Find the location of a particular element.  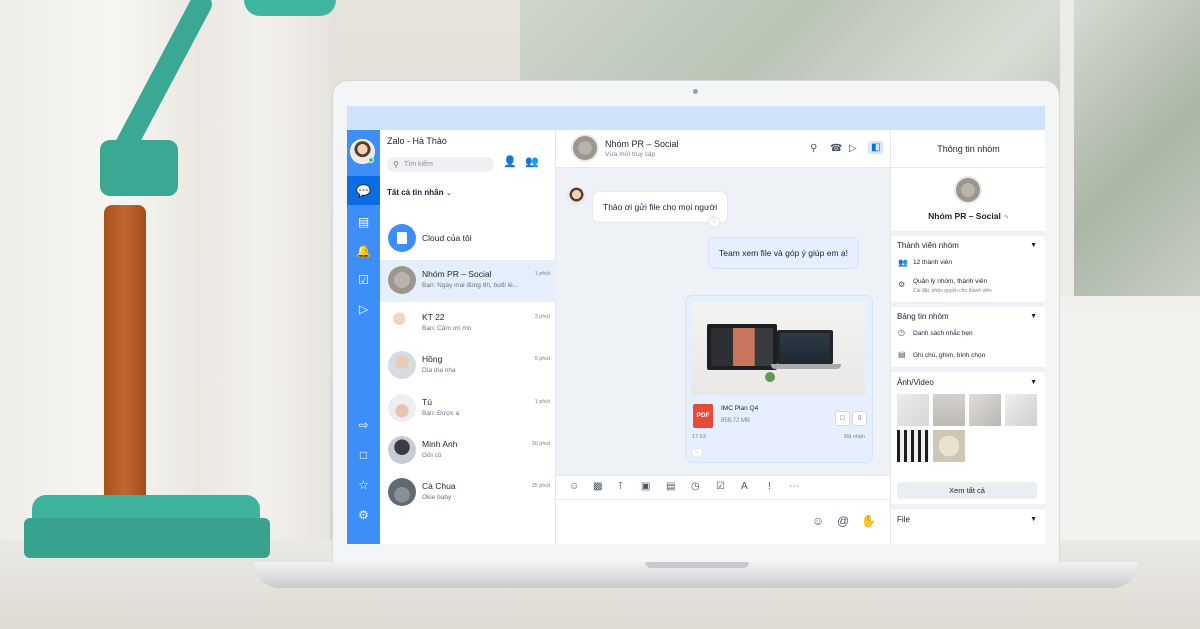

conversation-time: 3 phút is located at coordinates (542, 317).